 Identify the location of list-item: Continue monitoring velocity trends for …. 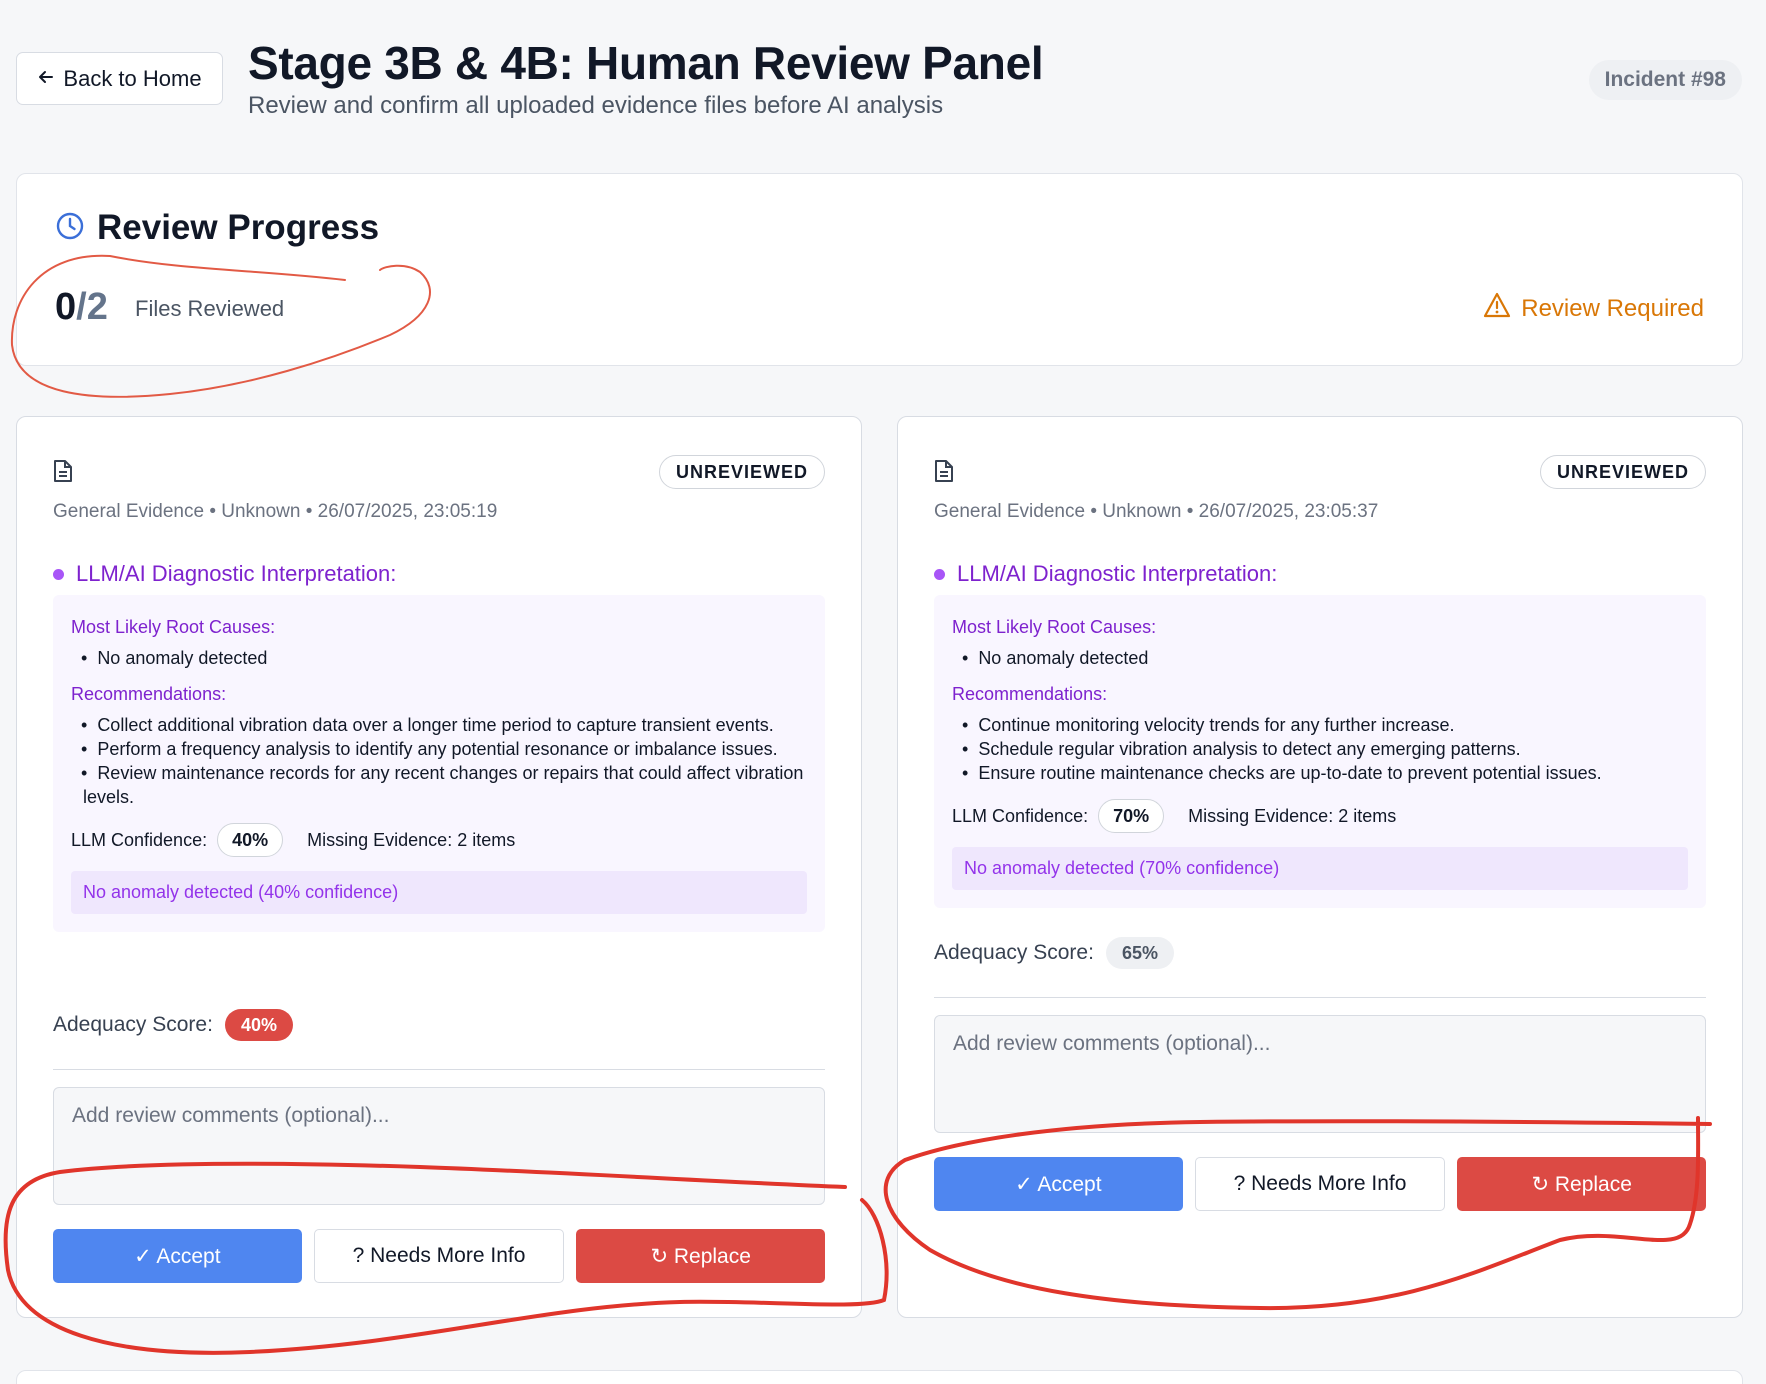
(1320, 725).